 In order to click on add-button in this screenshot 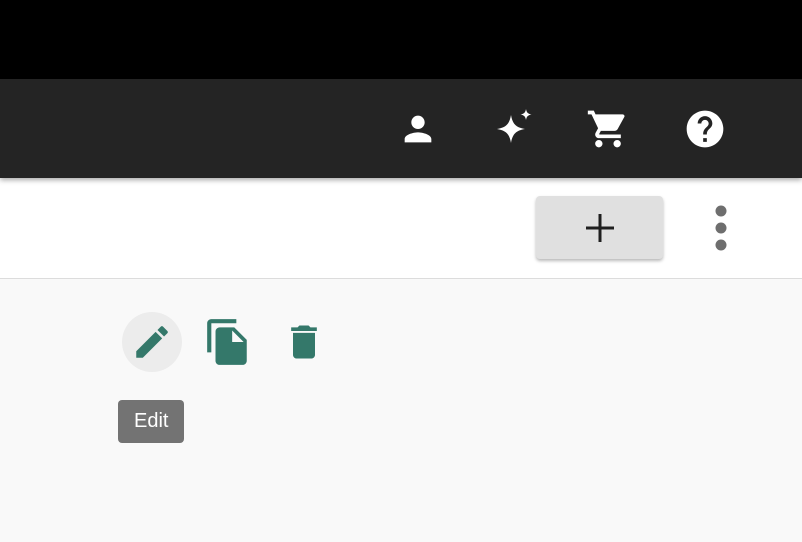, I will do `click(599, 227)`.